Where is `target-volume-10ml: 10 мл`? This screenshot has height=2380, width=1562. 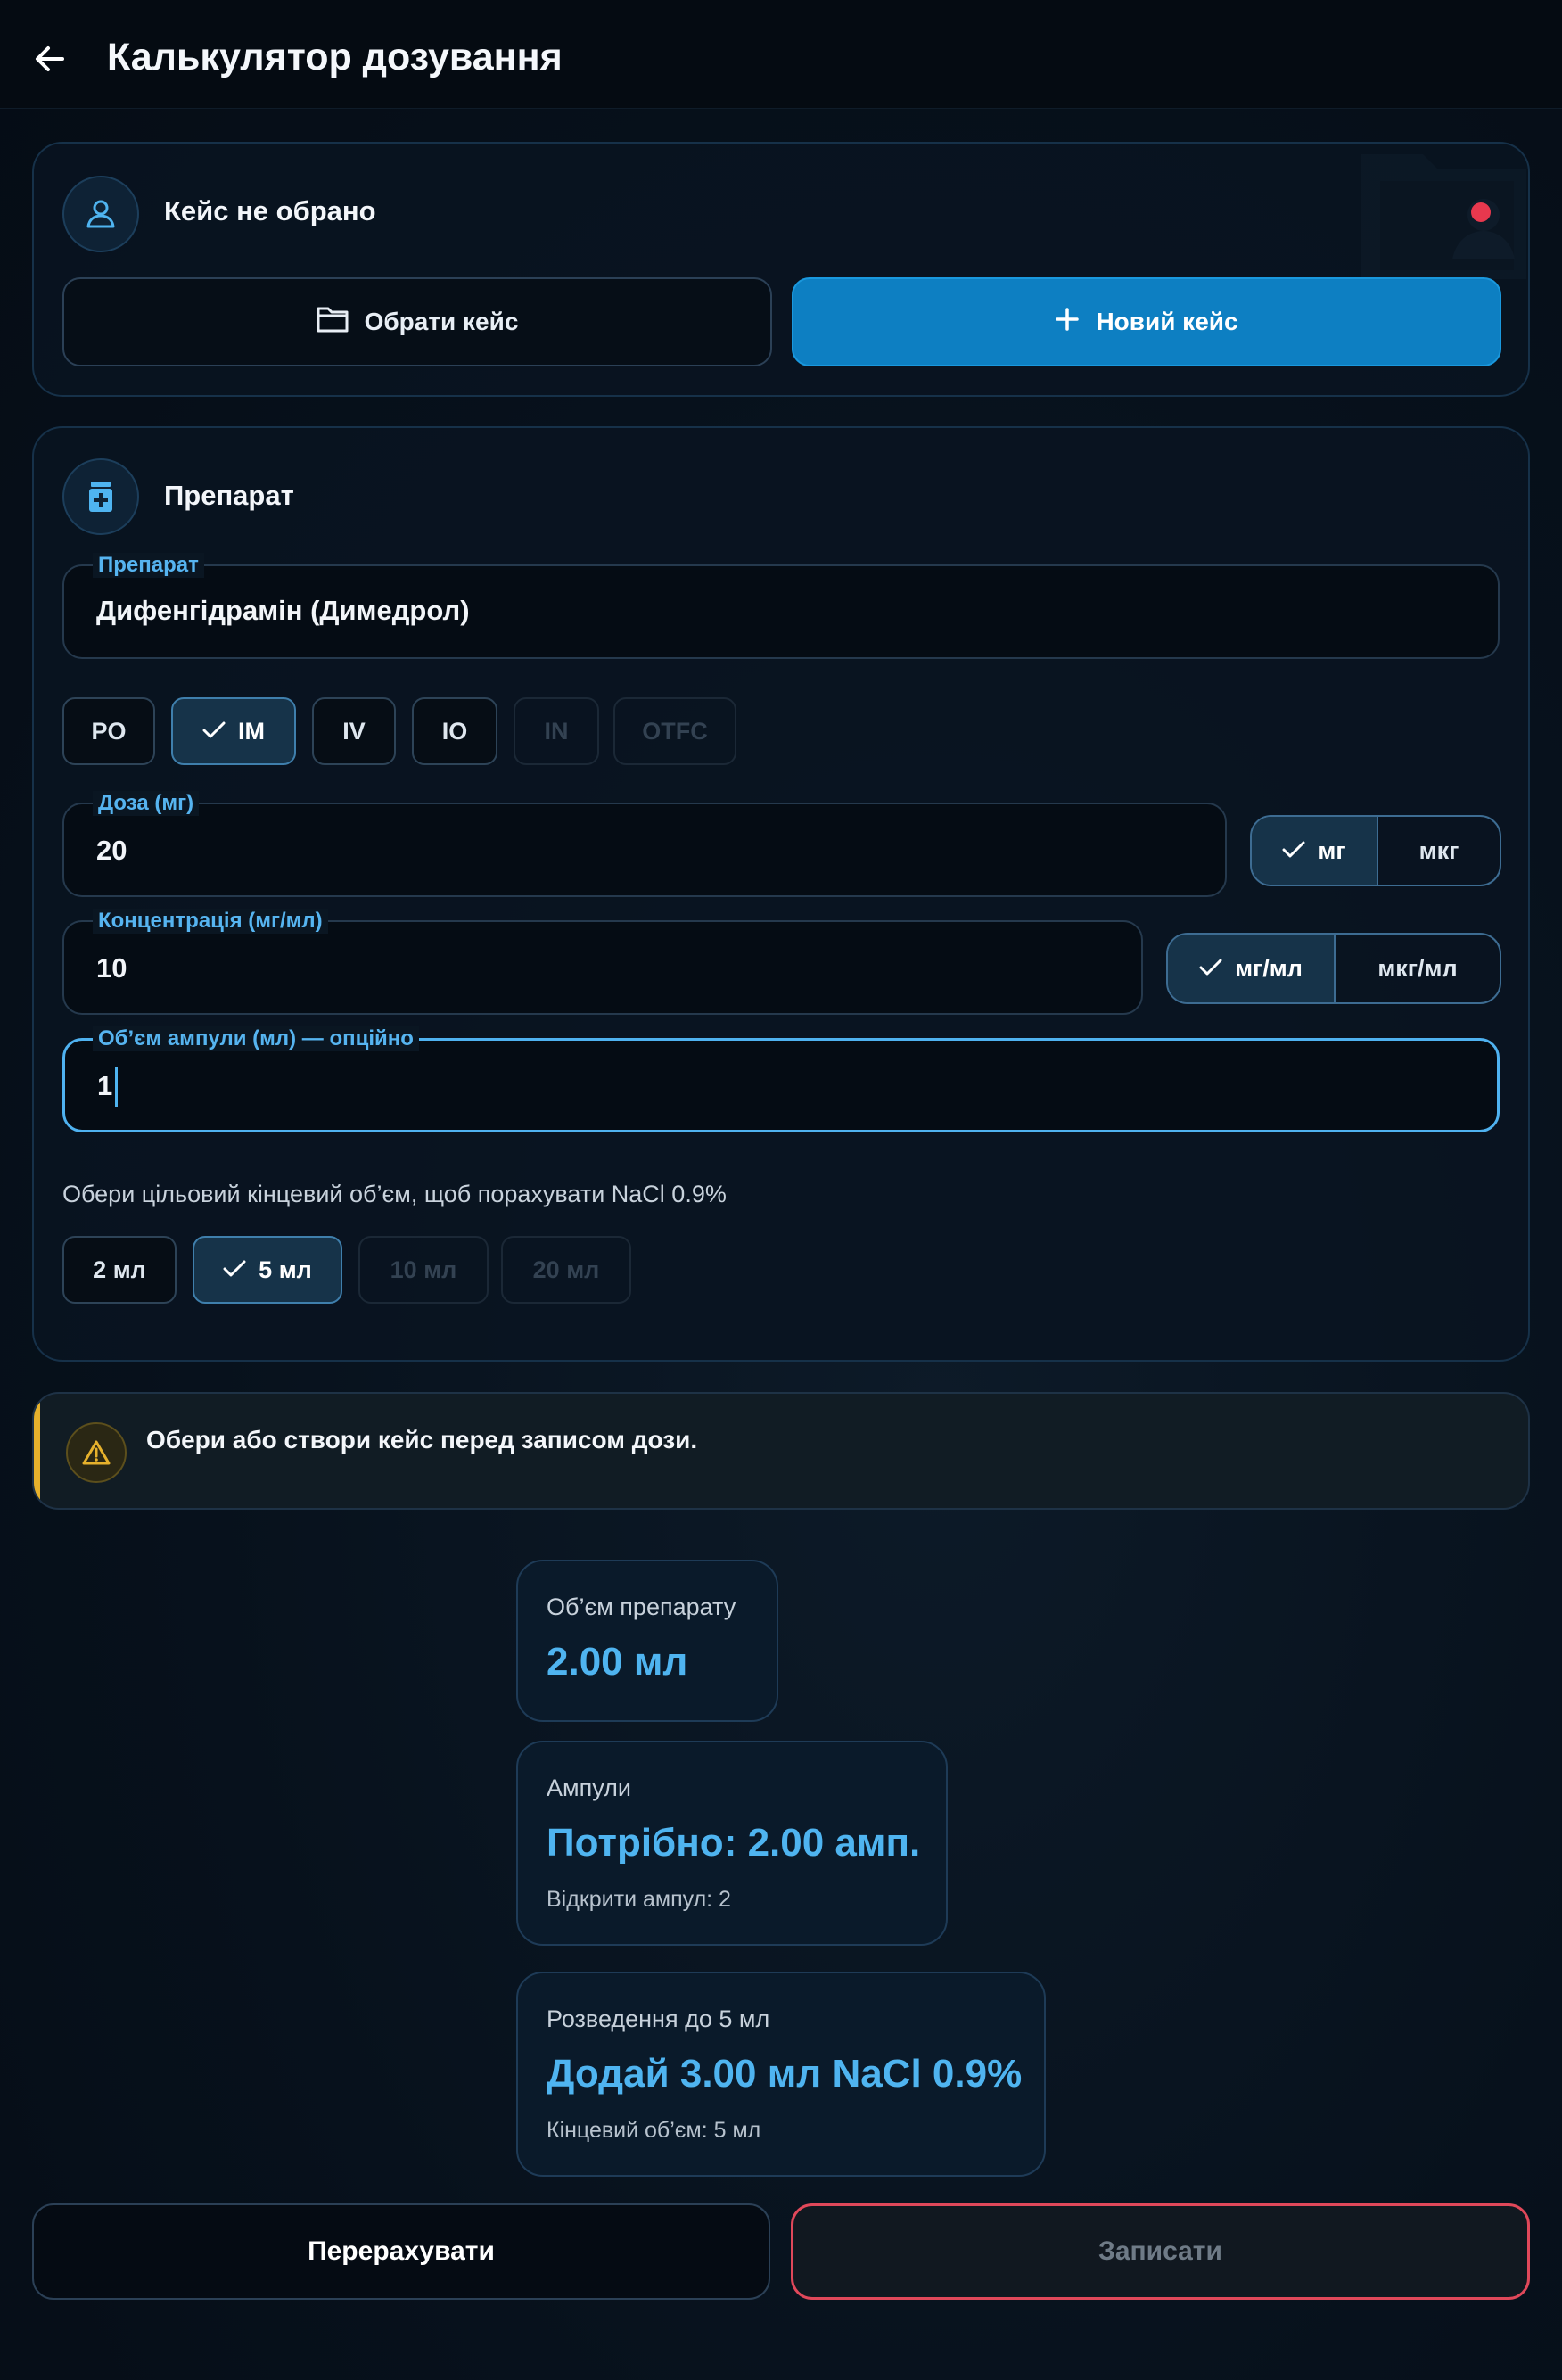 target-volume-10ml: 10 мл is located at coordinates (423, 1270).